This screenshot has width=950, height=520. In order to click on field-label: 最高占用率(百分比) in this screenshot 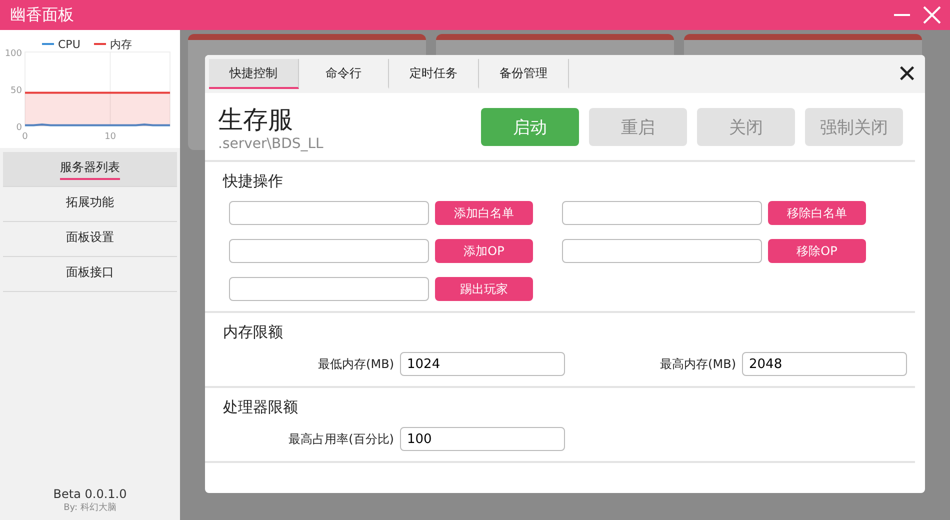, I will do `click(341, 439)`.